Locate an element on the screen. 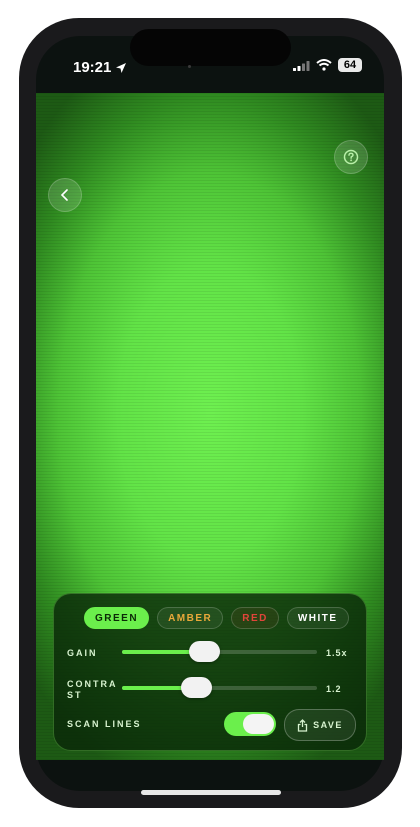  save-button-label: SAVE is located at coordinates (328, 725).